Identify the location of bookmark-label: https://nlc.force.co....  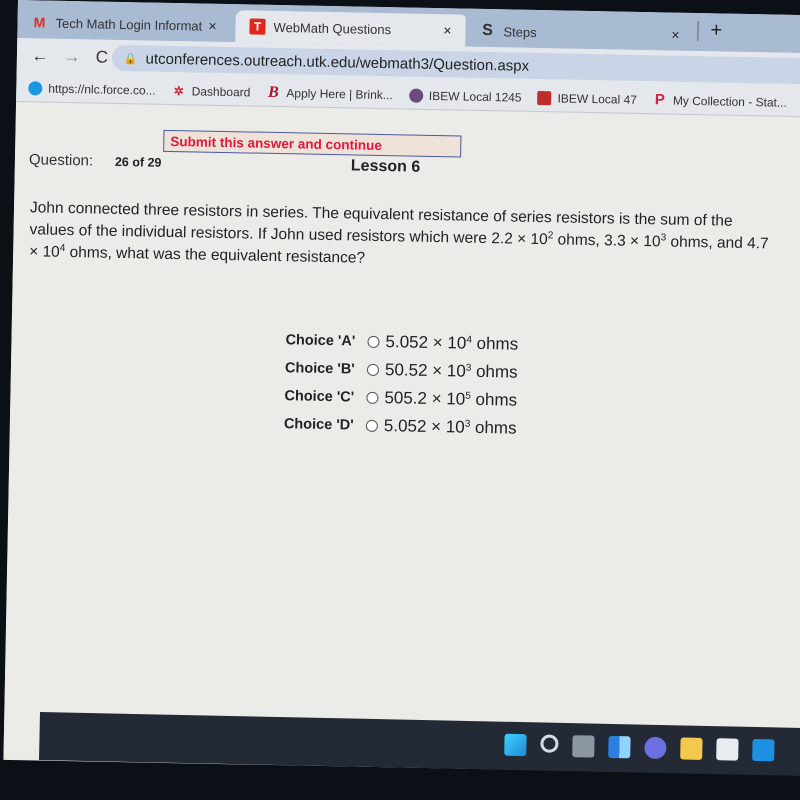
(102, 89).